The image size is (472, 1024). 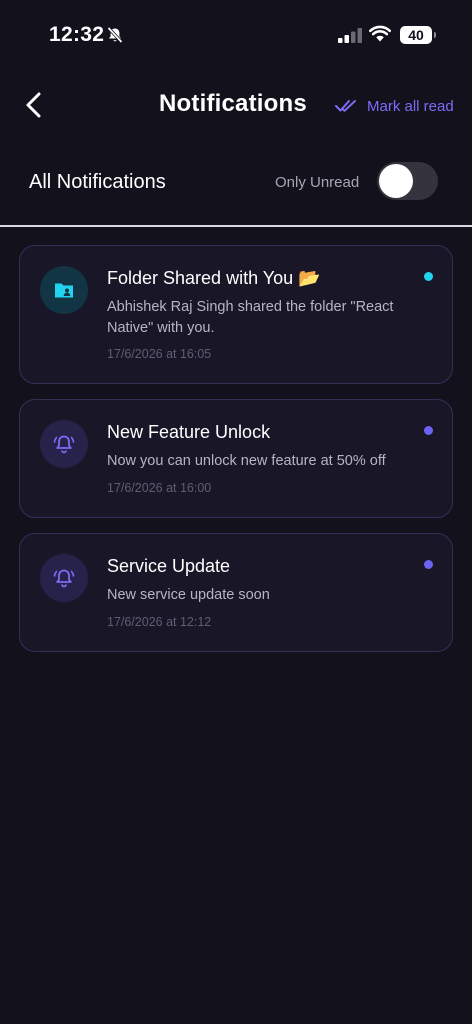 I want to click on cellular-signal-icon, so click(x=350, y=36).